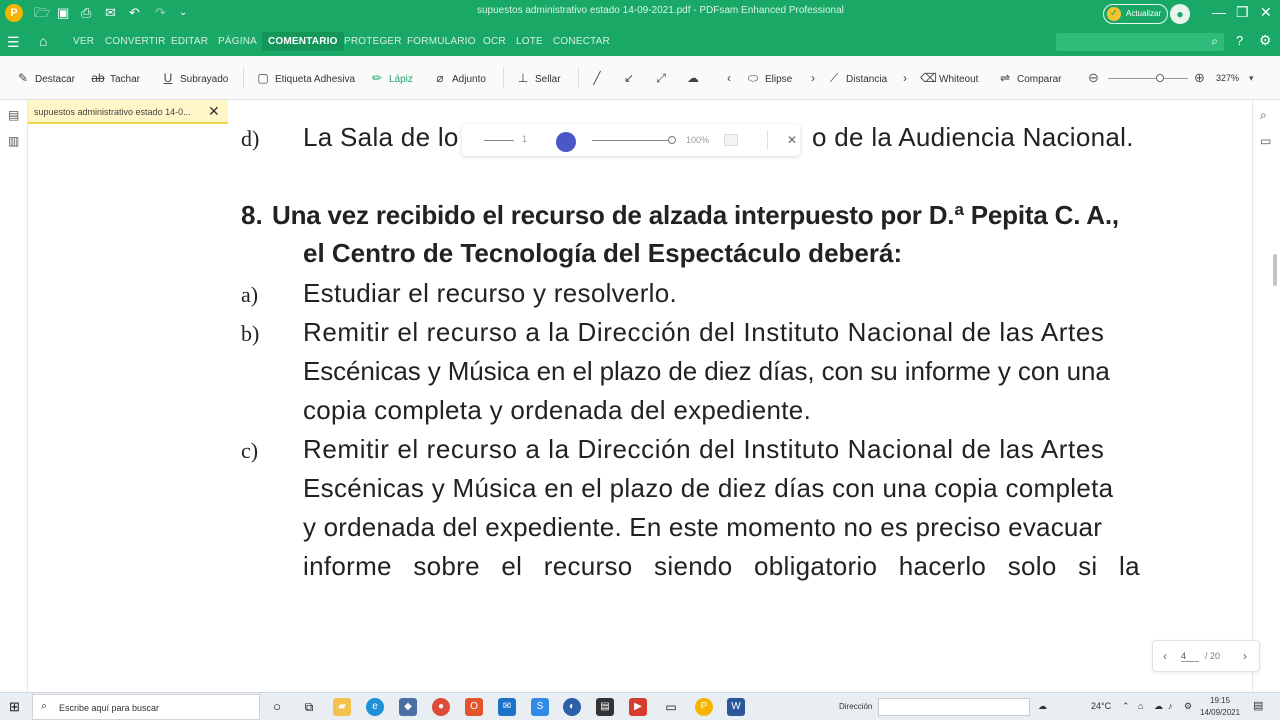  Describe the element at coordinates (524, 139) in the screenshot. I see `stroke-width-dropdown: 1` at that location.